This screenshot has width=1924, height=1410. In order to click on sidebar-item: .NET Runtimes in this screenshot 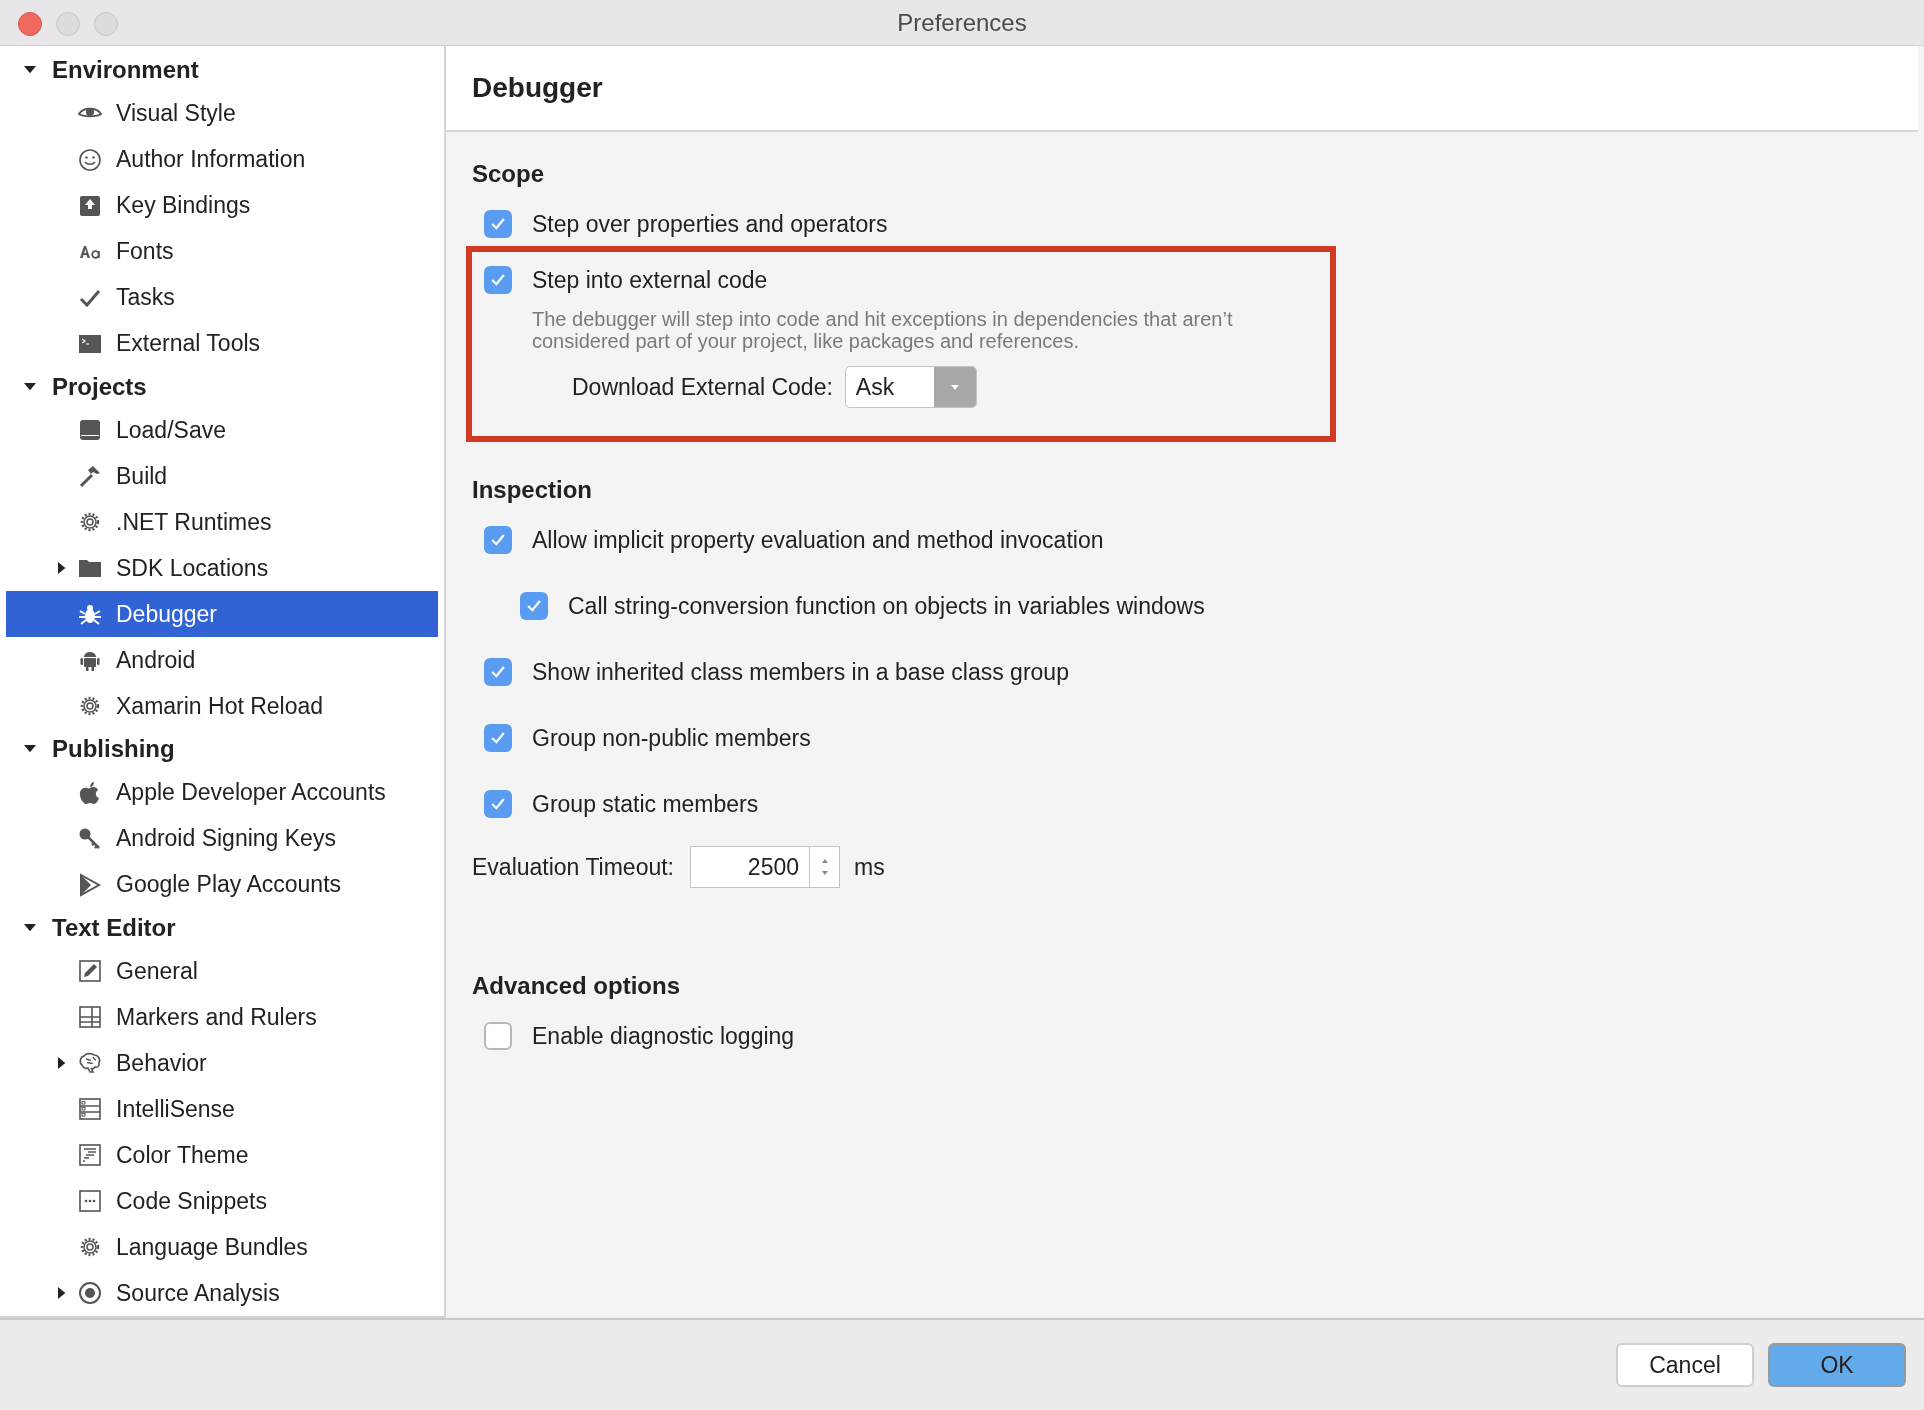, I will do `click(222, 522)`.